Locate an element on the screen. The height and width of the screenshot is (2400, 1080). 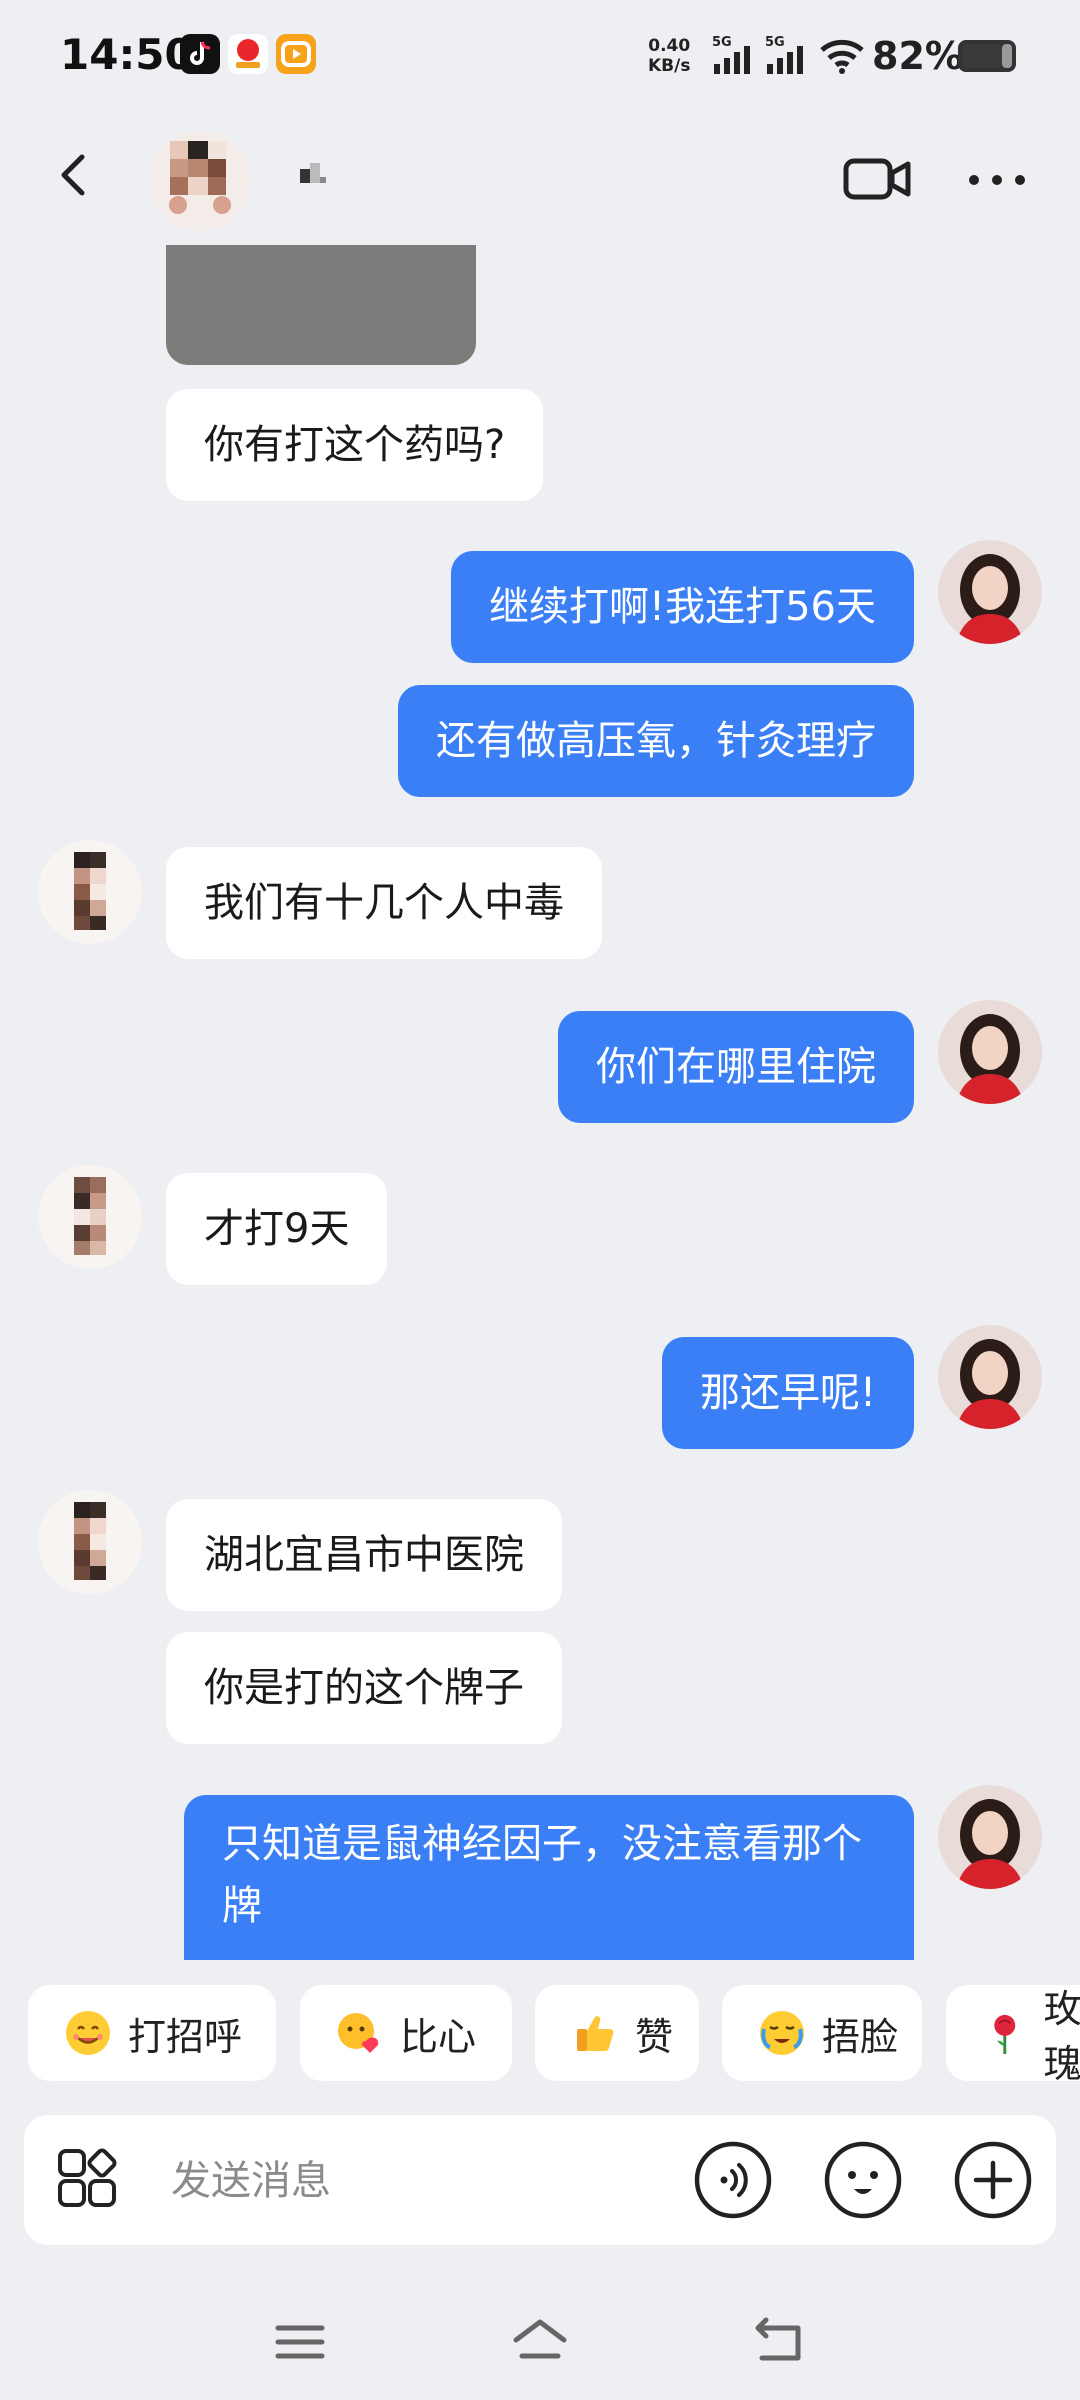
message-bubble-incoming: 我们有十几个人中毒 is located at coordinates (384, 903).